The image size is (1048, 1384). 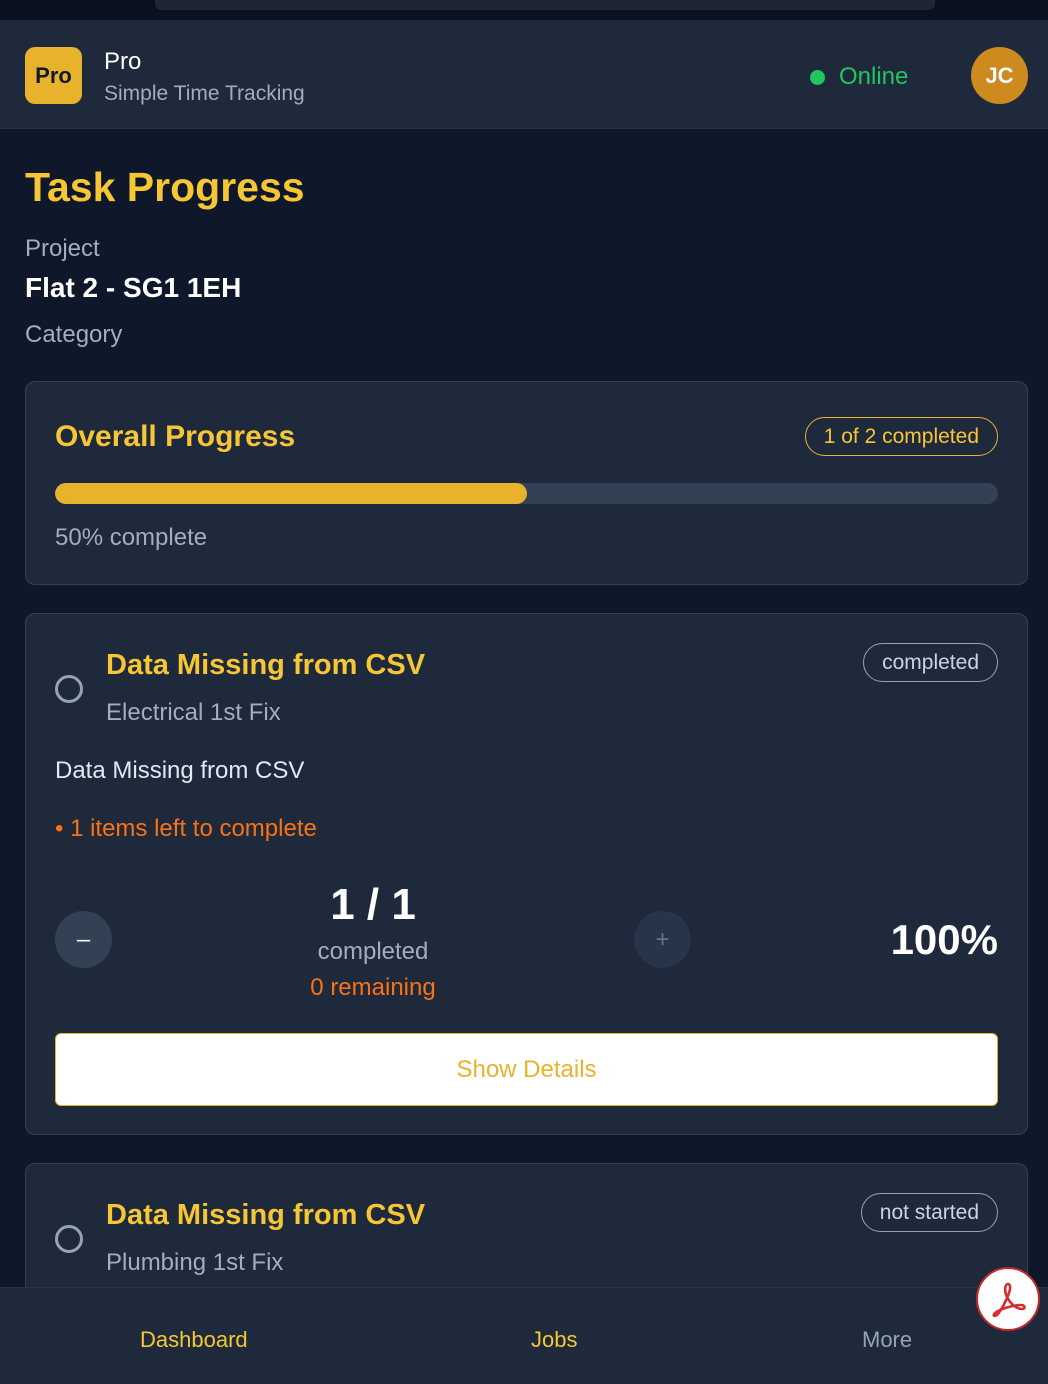 I want to click on browser-top-strip, so click(x=524, y=10).